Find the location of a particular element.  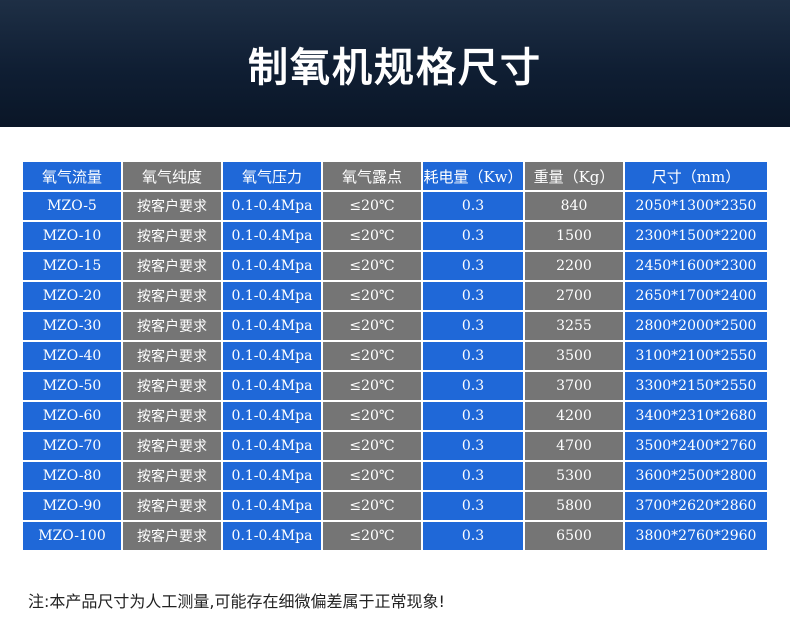

footnote: 注:本产品尺寸为人工测量,可能存在细微偏差属于正常现象! is located at coordinates (236, 601).